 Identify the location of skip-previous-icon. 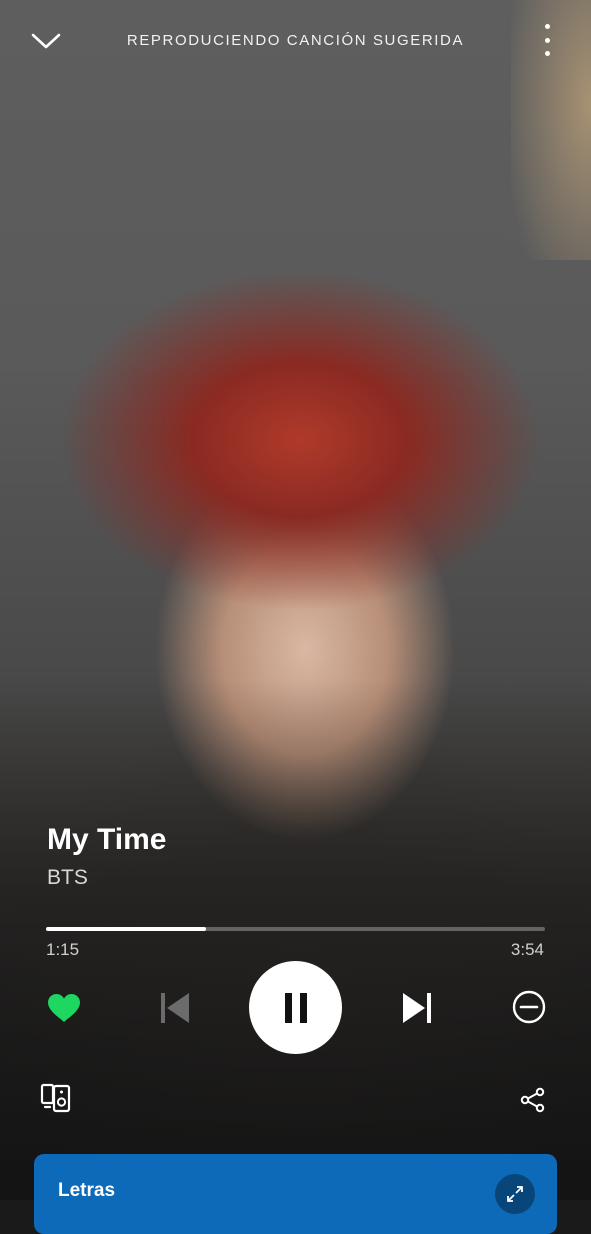
(175, 1008).